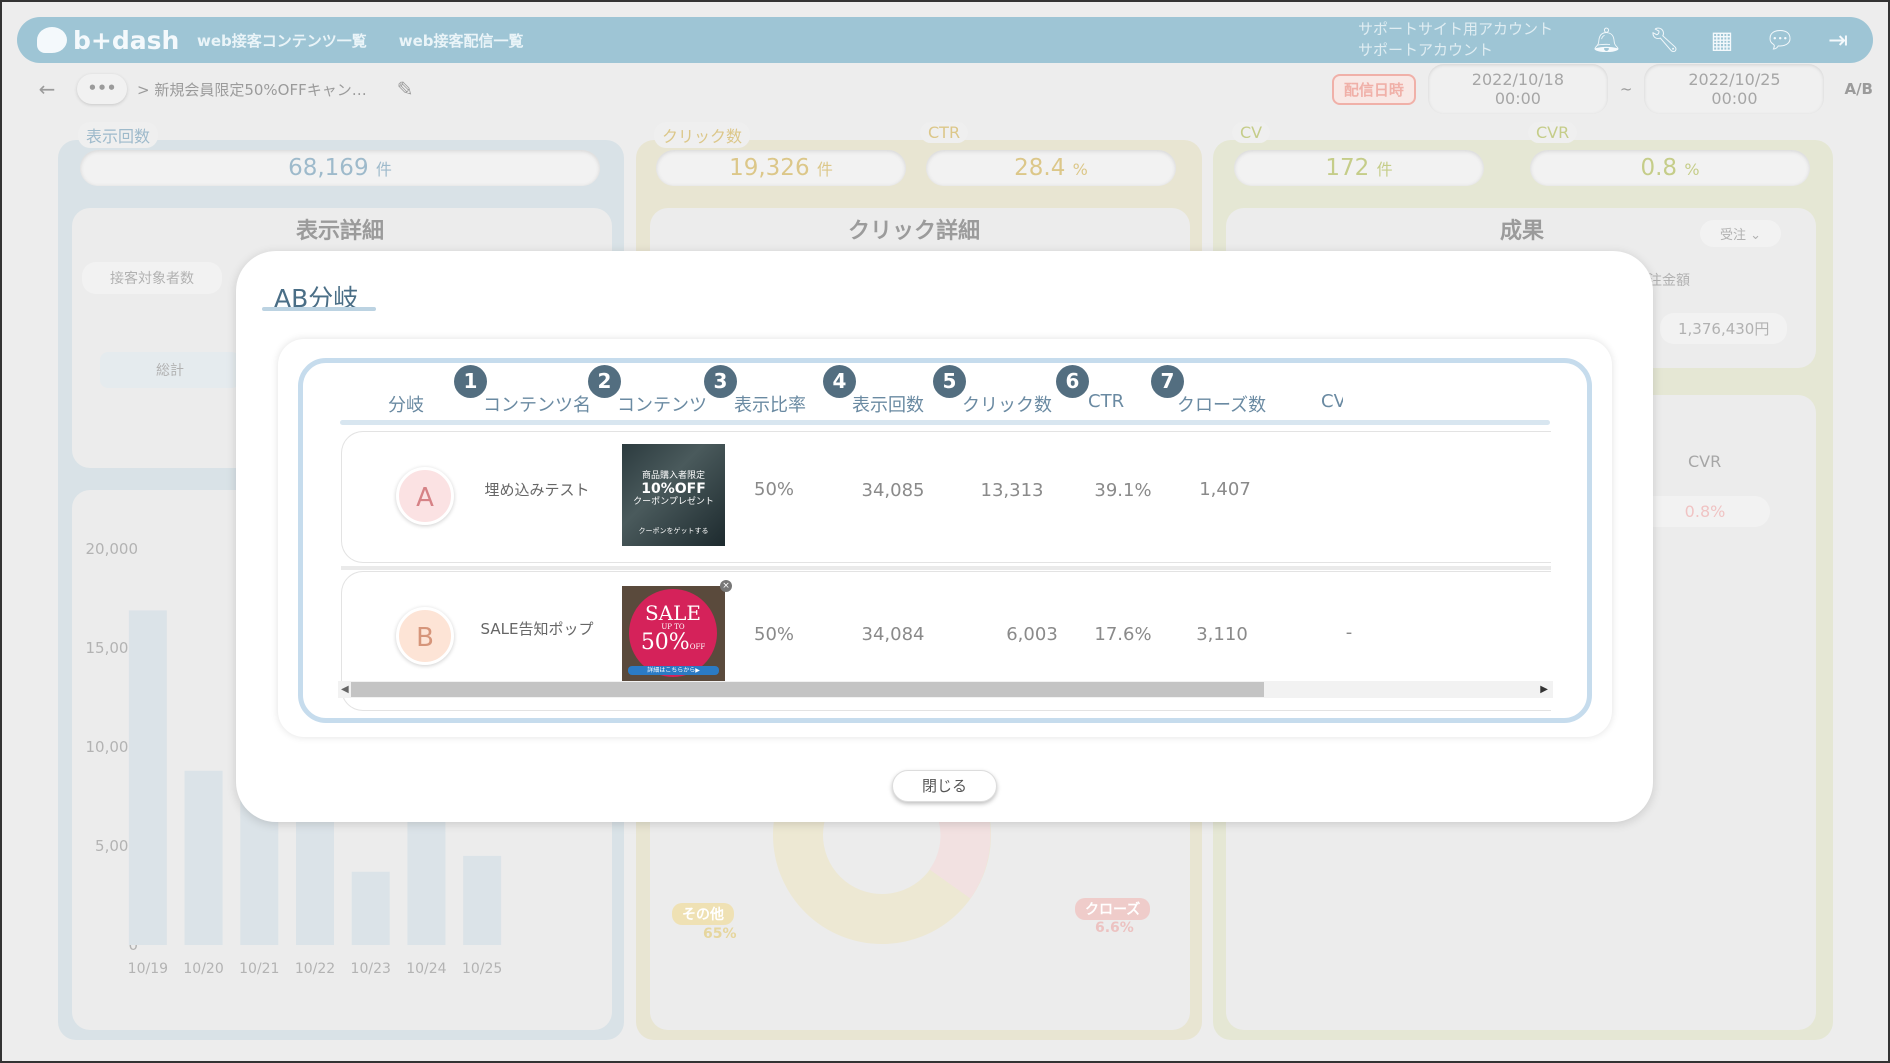 The height and width of the screenshot is (1063, 1890). I want to click on col-badge-3: 3, so click(720, 381).